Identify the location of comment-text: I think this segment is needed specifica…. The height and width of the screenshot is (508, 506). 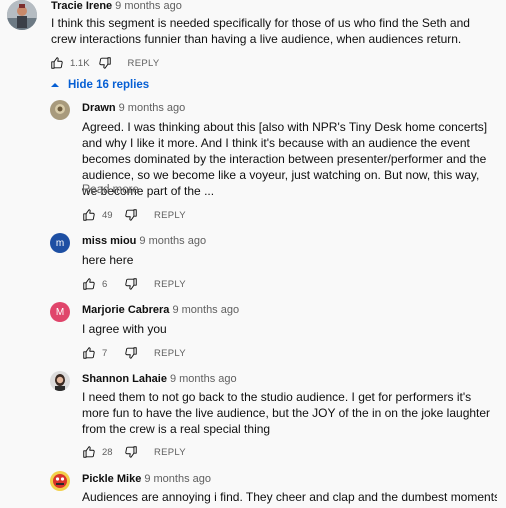
(260, 31).